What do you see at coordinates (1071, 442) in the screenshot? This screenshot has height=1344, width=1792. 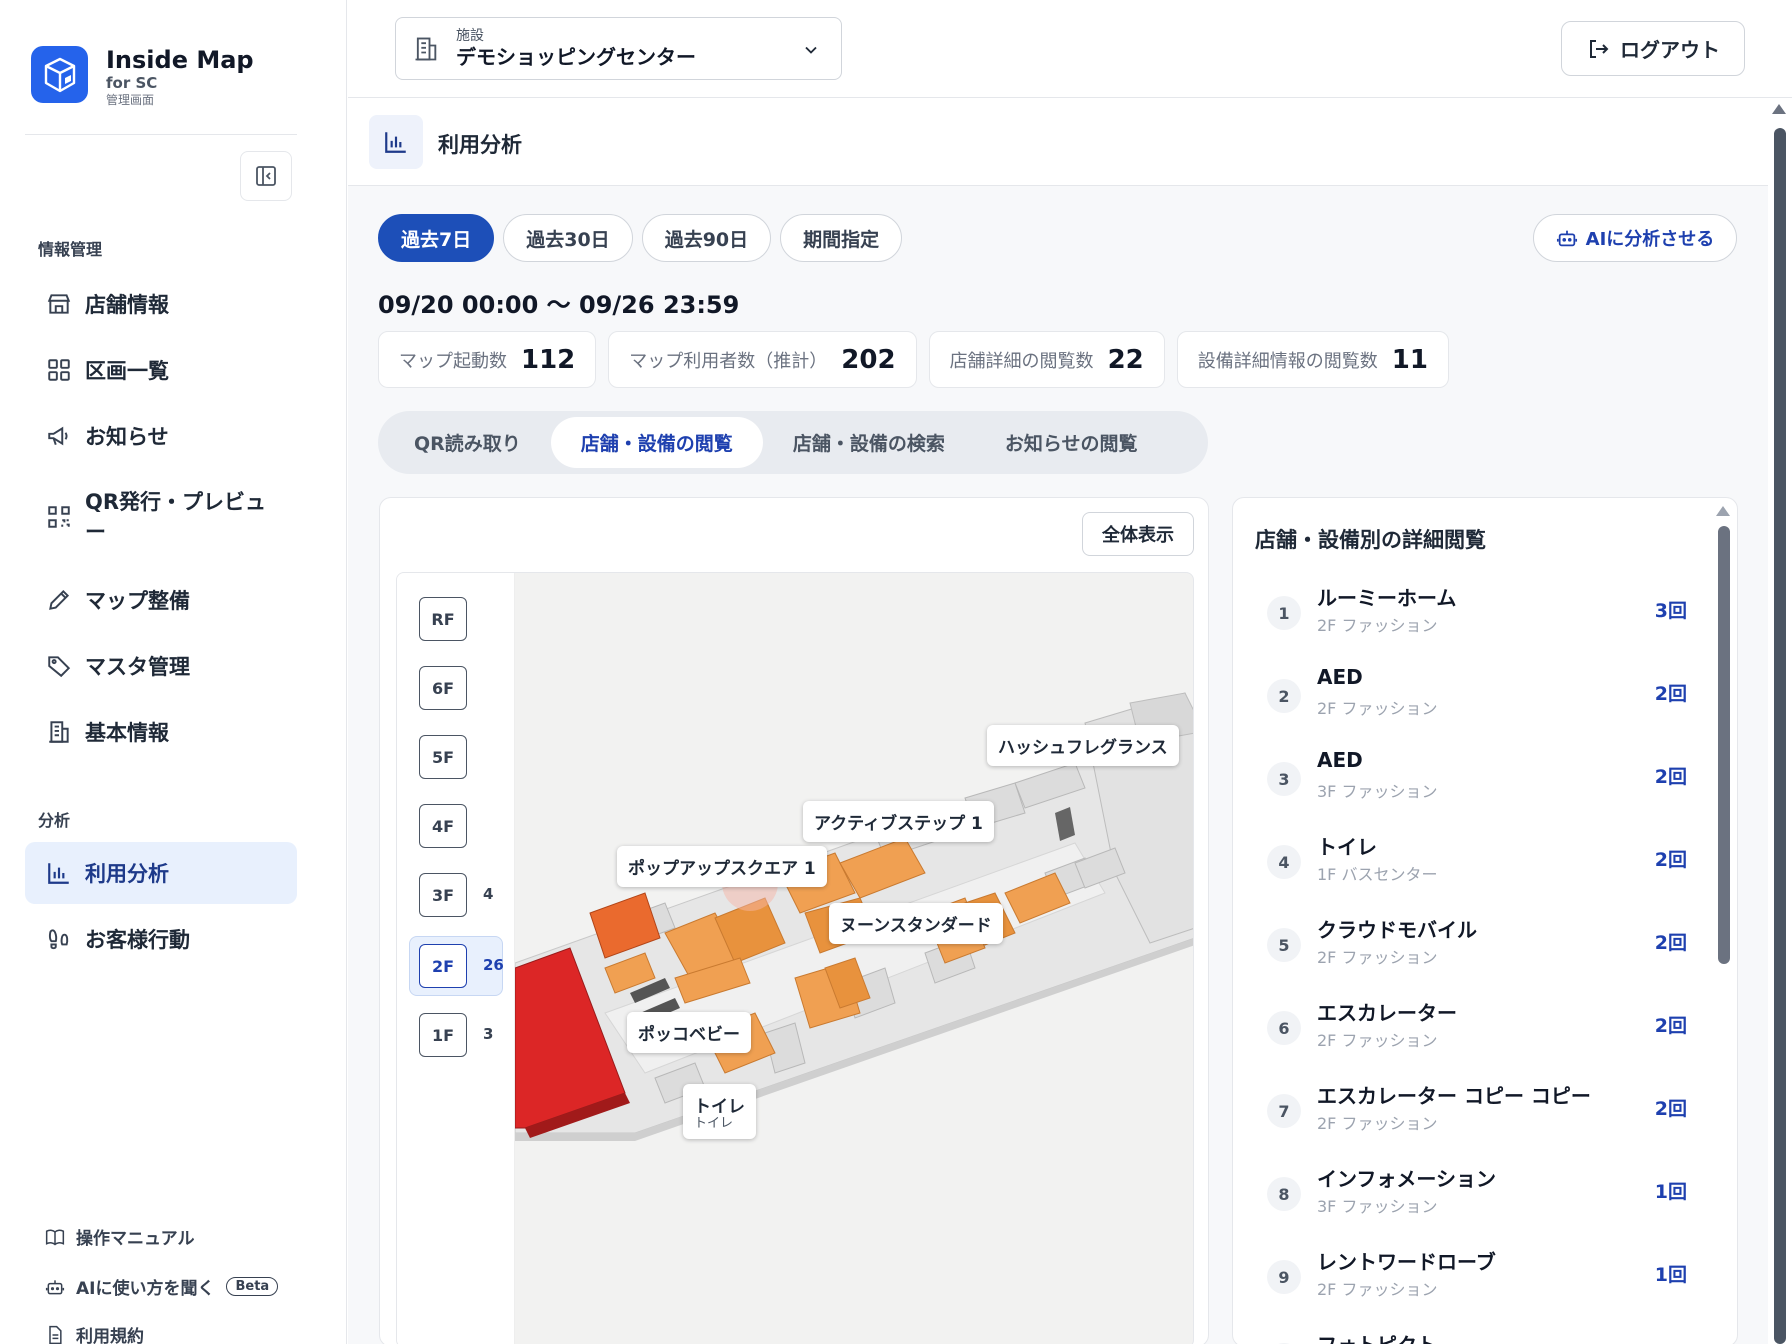 I see `tab-news-views: お知らせの閲覧` at bounding box center [1071, 442].